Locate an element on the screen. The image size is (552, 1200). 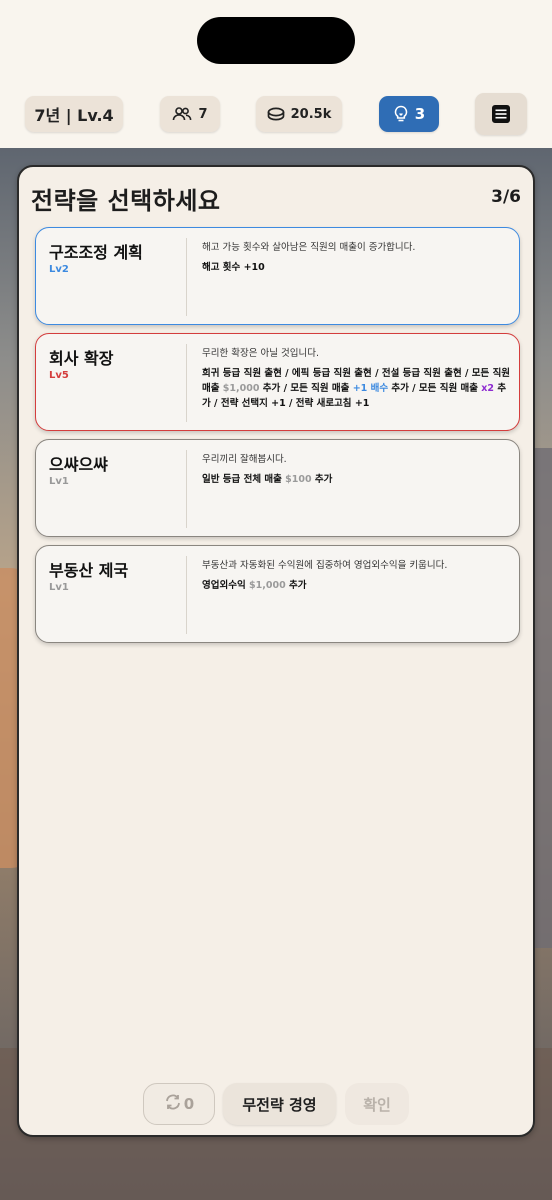
strategy-effect: 영업외수익 $1,000 추가 is located at coordinates (358, 585).